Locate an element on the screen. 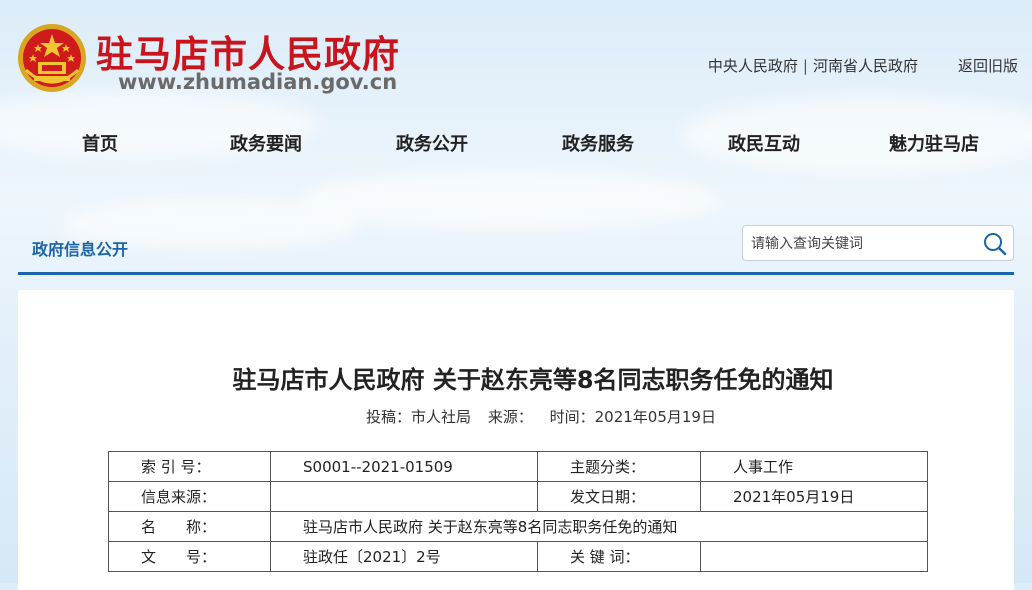 The height and width of the screenshot is (590, 1032). table-row: 文 号： 驻政任〔2021〕2号 关 键 词： is located at coordinates (518, 556).